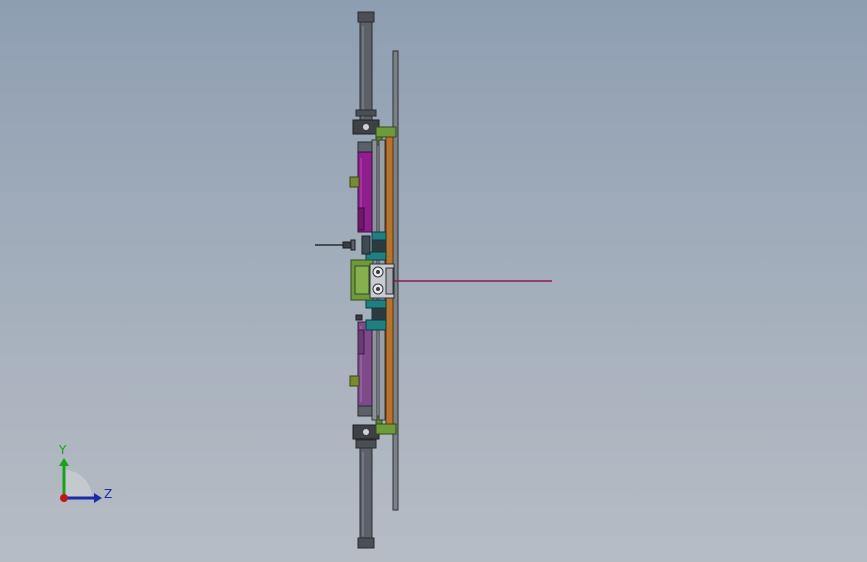  Describe the element at coordinates (62, 450) in the screenshot. I see `y-axis-label: Y` at that location.